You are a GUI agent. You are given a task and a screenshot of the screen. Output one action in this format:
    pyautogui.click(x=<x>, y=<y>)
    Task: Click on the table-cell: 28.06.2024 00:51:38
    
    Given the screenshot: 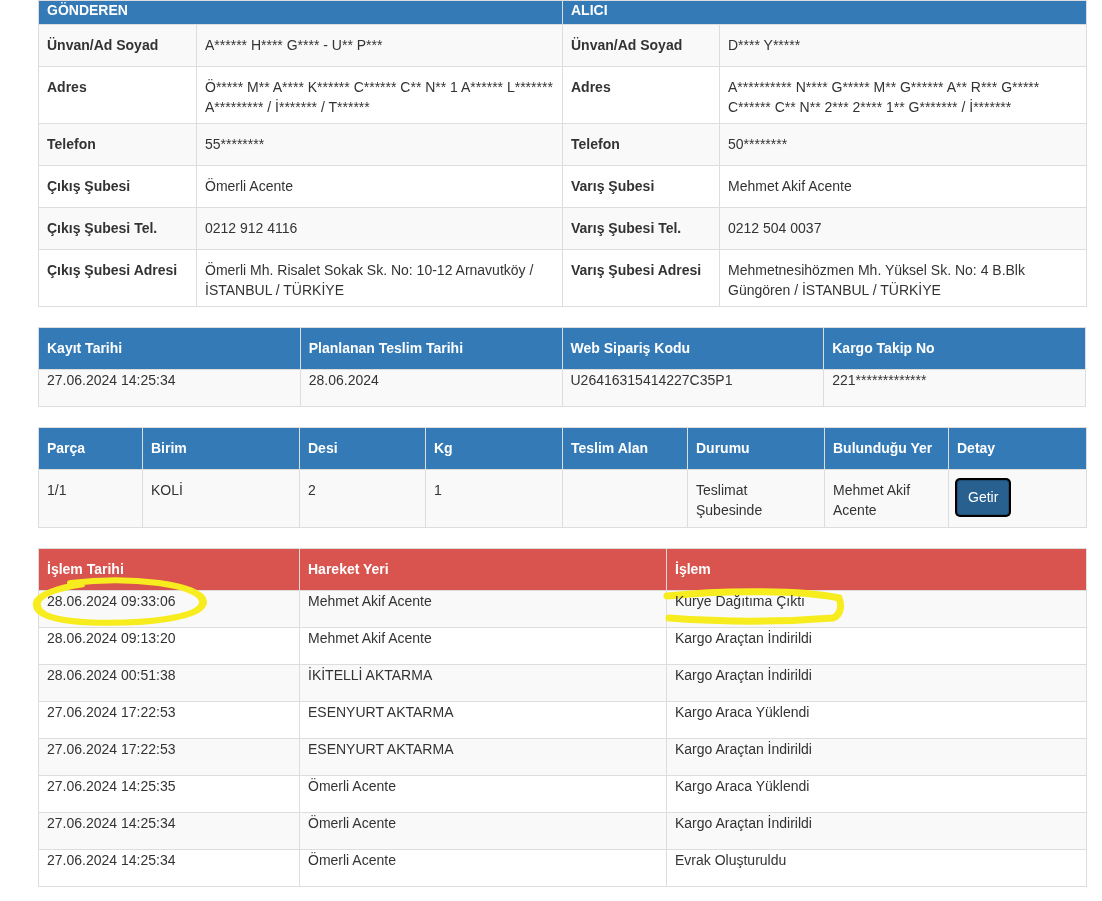 What is the action you would take?
    pyautogui.click(x=111, y=675)
    